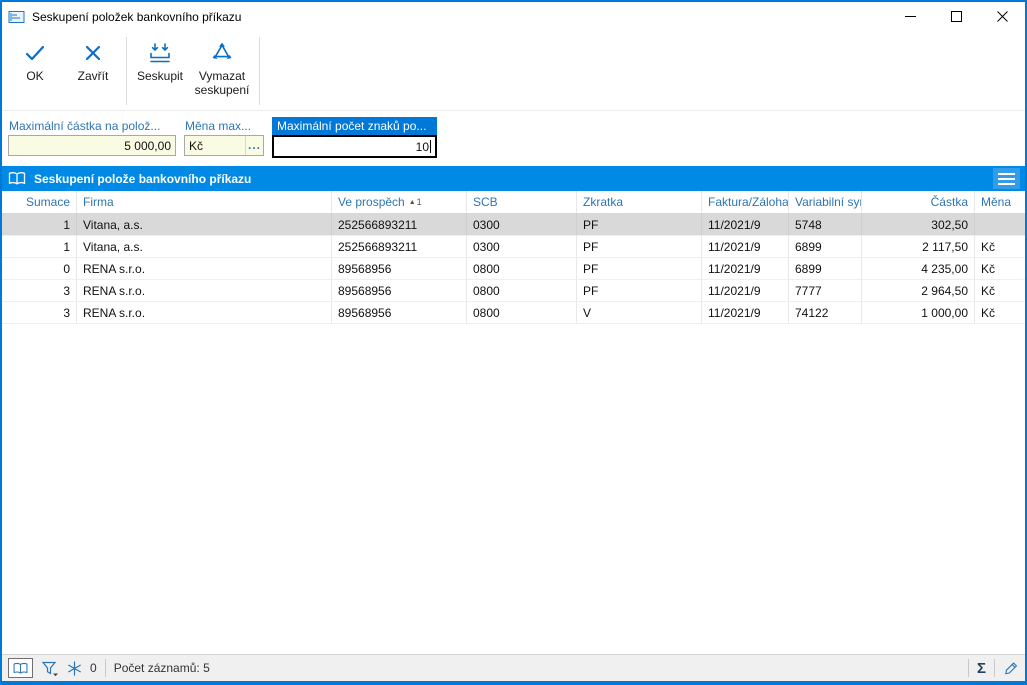 The width and height of the screenshot is (1027, 685). Describe the element at coordinates (485, 202) in the screenshot. I see `column-header-label: SCB` at that location.